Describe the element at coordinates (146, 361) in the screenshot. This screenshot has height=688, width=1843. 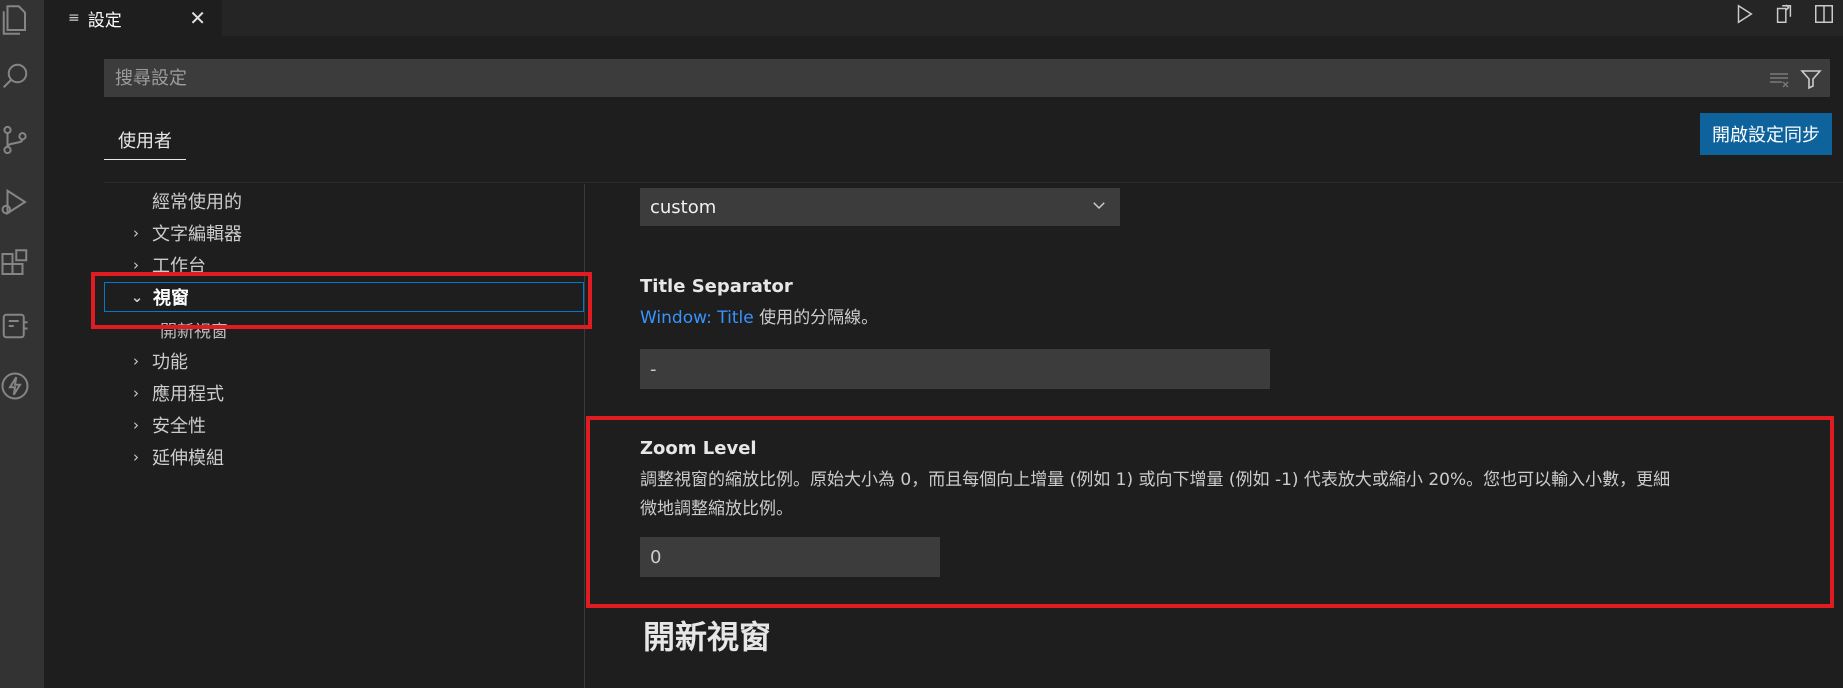
I see `toc-item-features: › 功能` at that location.